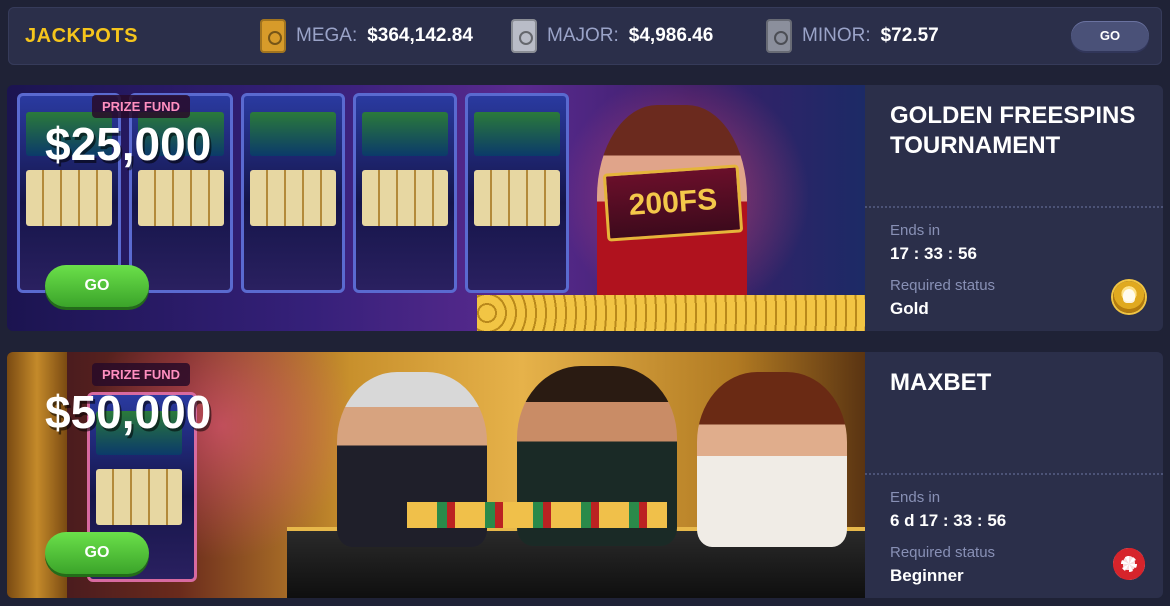 The height and width of the screenshot is (606, 1170). I want to click on required-status-value: Gold, so click(909, 308).